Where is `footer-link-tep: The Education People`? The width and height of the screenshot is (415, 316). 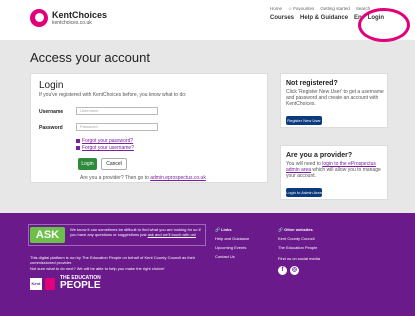
footer-link-tep: The Education People is located at coordinates (297, 247).